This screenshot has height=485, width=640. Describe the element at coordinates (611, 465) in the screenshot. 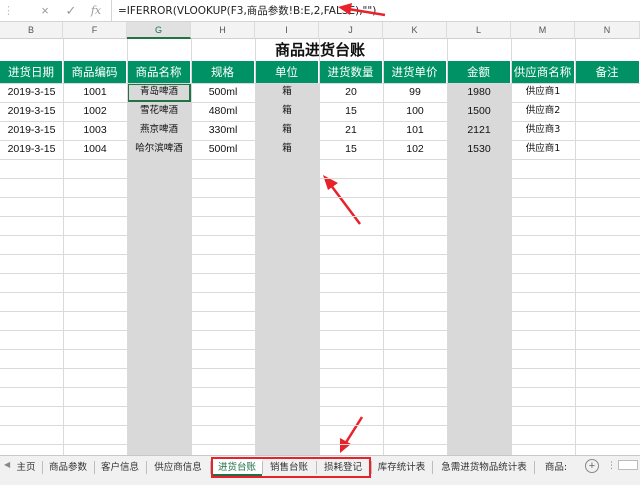

I see `more-options-icon: ⋮` at that location.